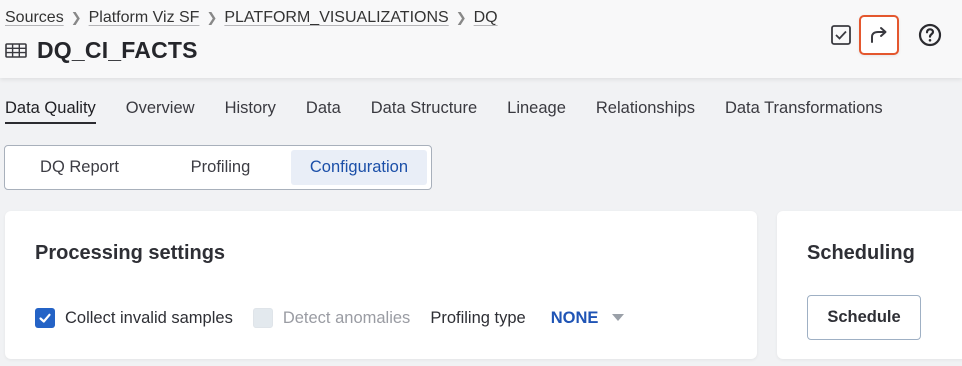  I want to click on collect-invalid-samples-checkbox, so click(45, 318).